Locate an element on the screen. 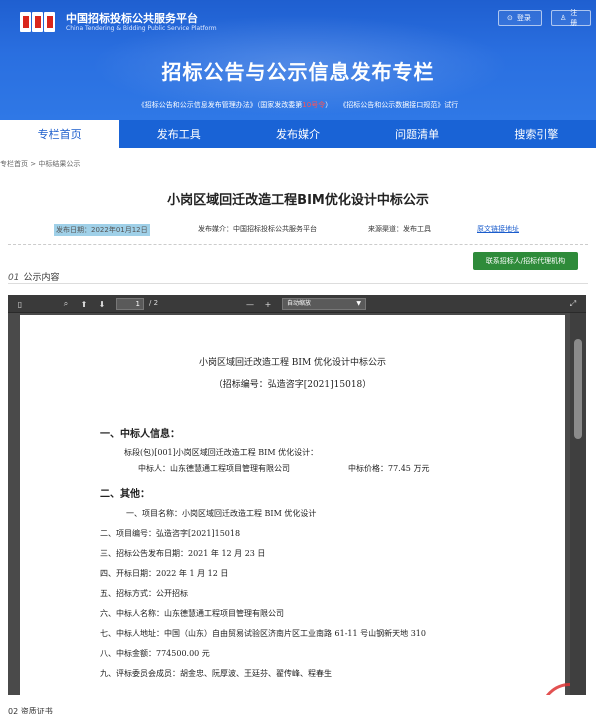 Image resolution: width=596 pixels, height=714 pixels. sidebar-toggle-icon: ▯ is located at coordinates (20, 304).